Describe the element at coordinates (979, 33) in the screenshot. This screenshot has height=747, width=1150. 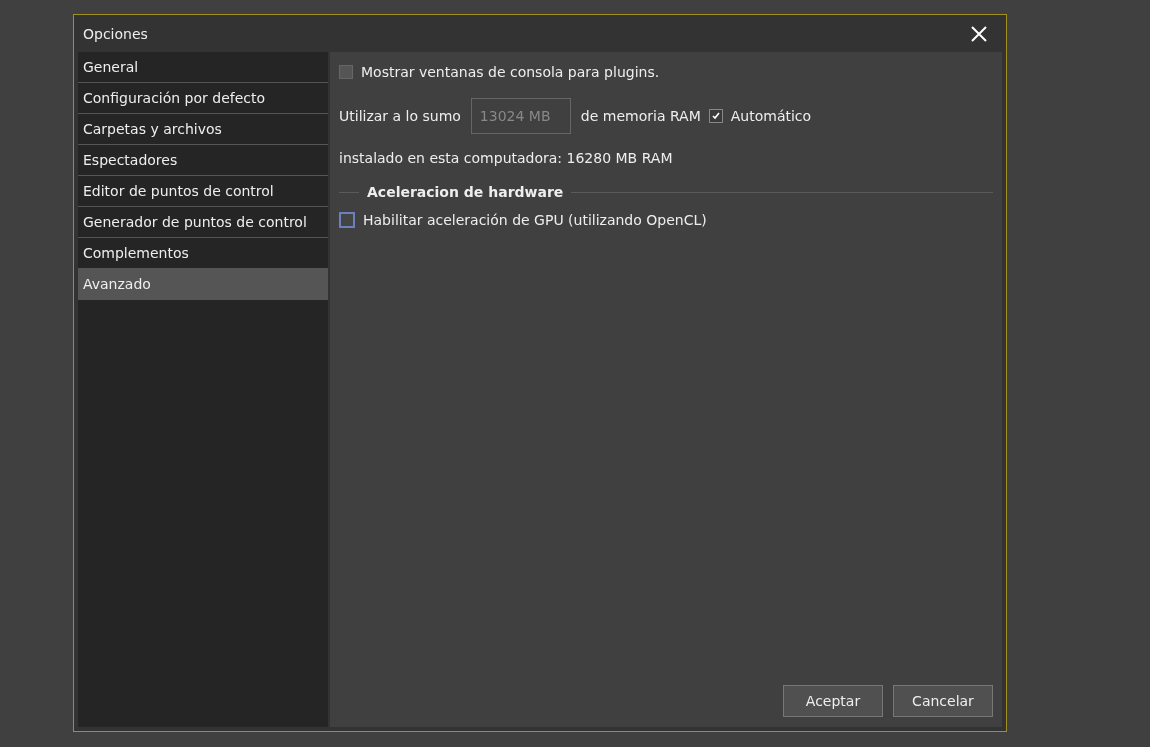
I see `close-icon` at that location.